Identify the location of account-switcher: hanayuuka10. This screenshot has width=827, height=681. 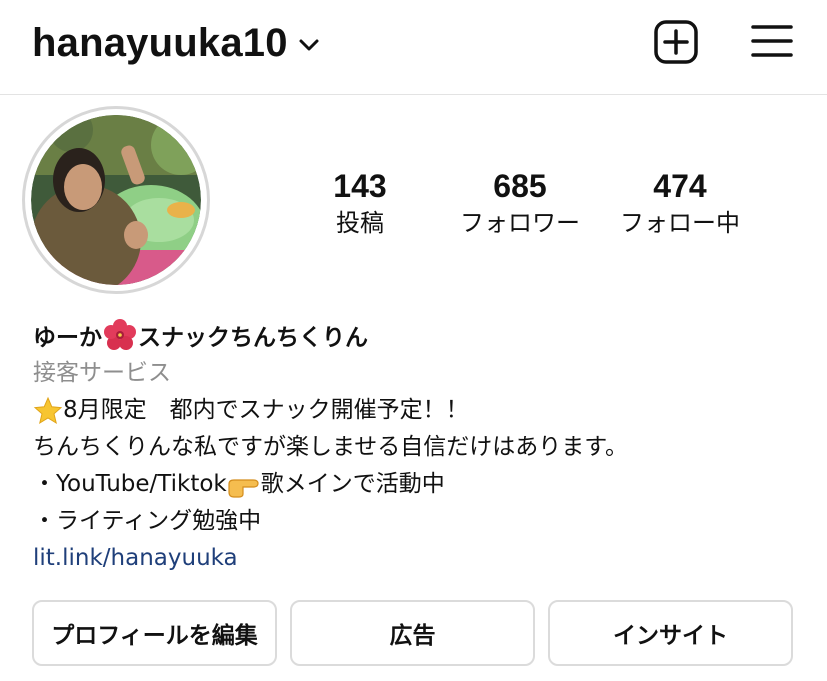
(176, 43).